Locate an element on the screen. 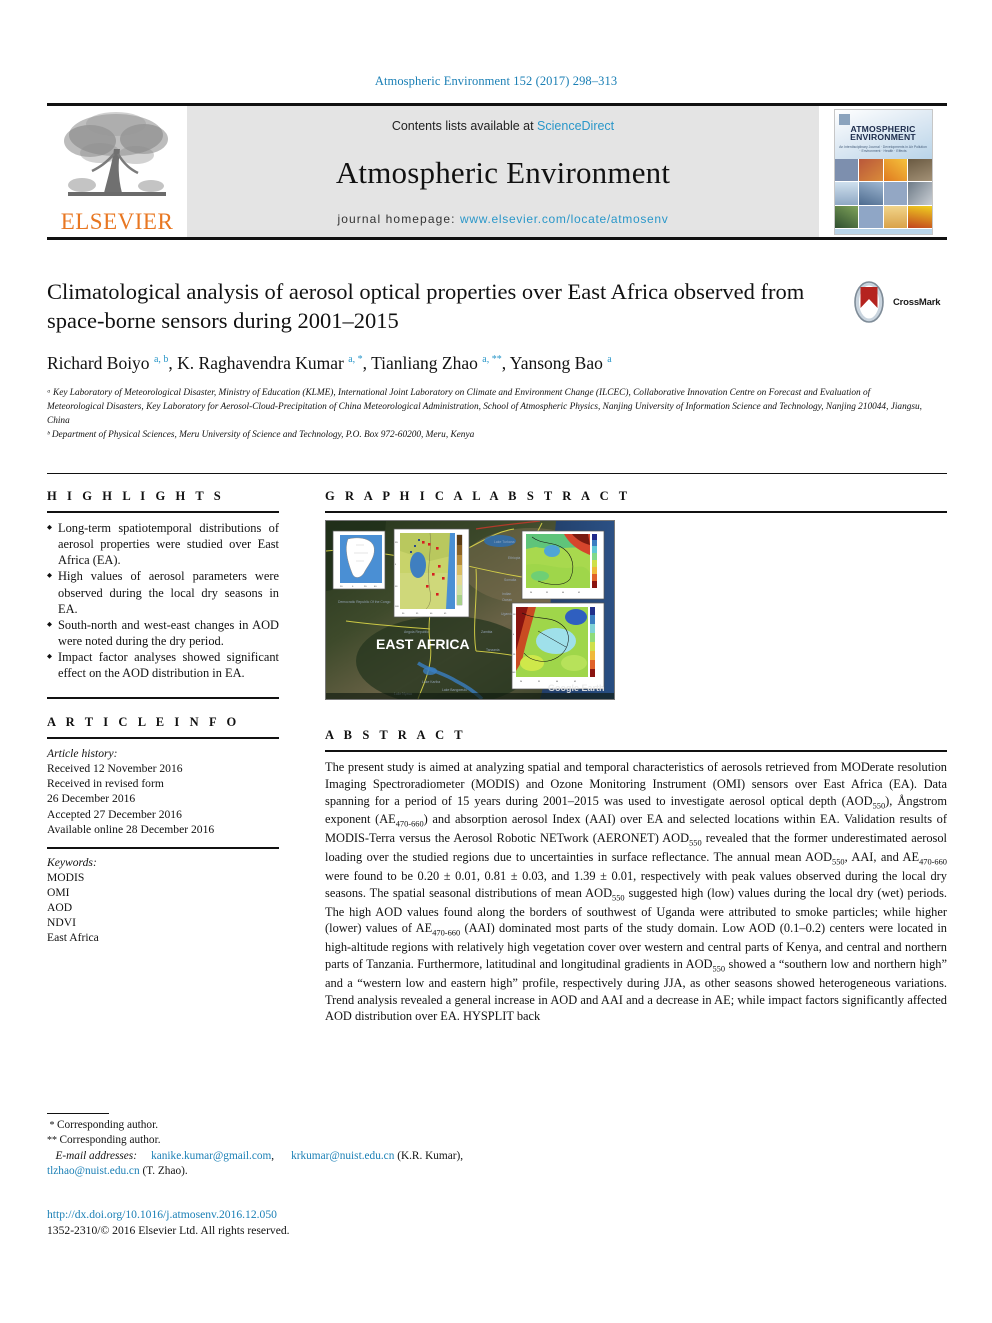 This screenshot has height=1323, width=992. highlights-heading: H I G H L I G H T S is located at coordinates (136, 496).